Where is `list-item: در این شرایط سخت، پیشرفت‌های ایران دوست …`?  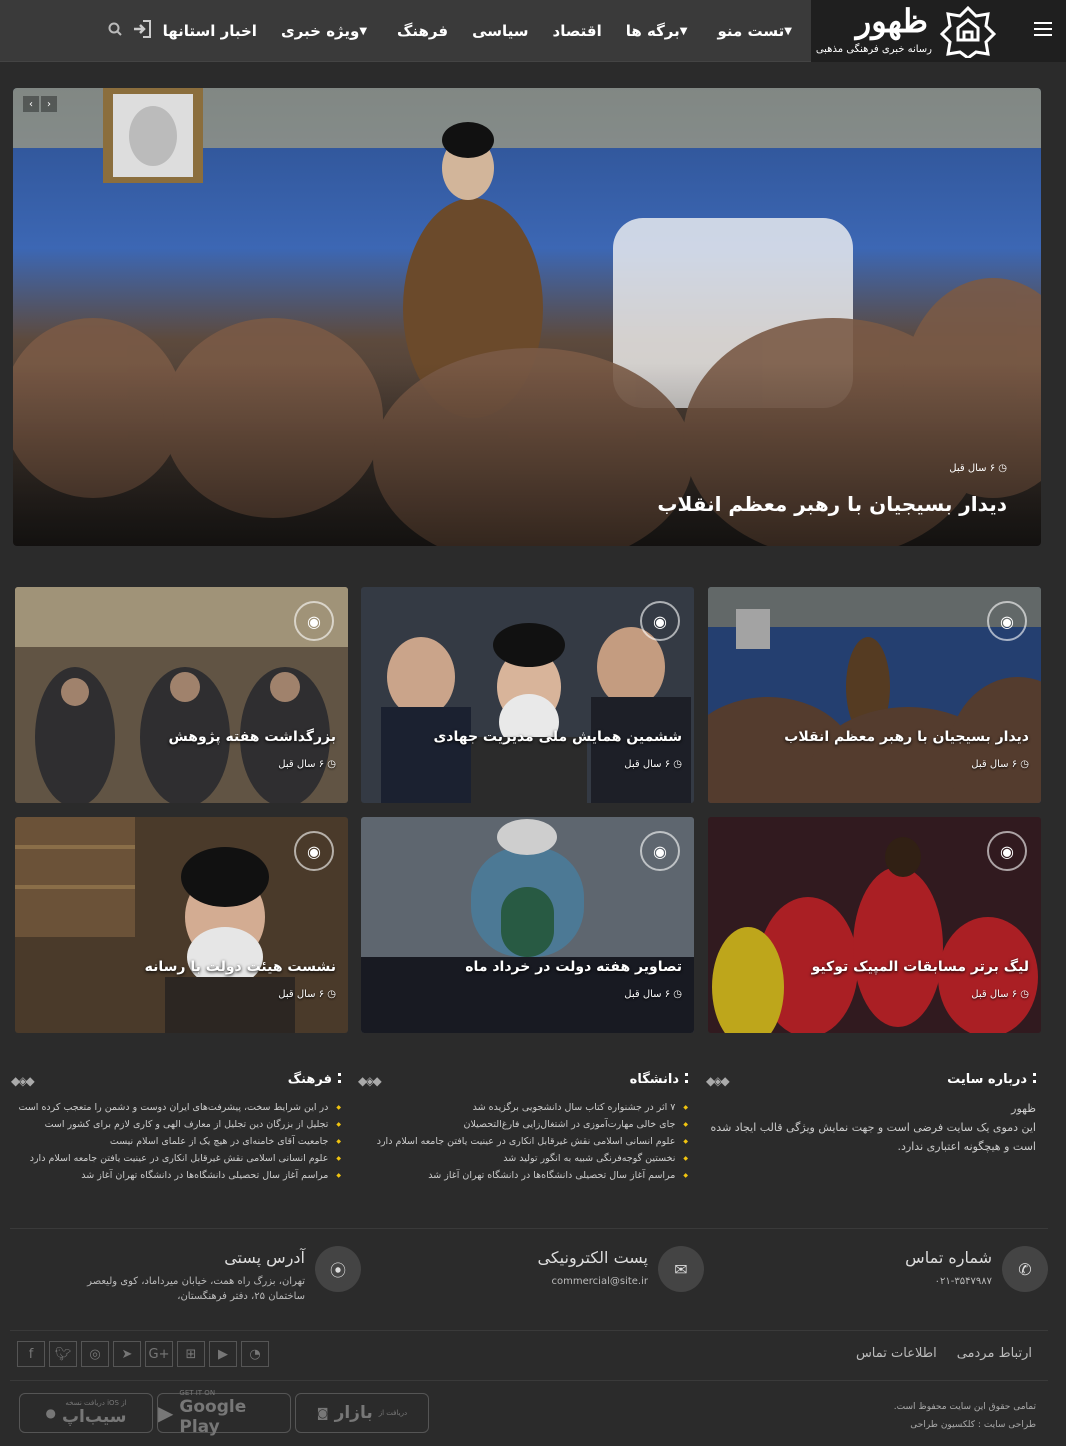
list-item: در این شرایط سخت، پیشرفت‌های ایران دوست … is located at coordinates (176, 1107).